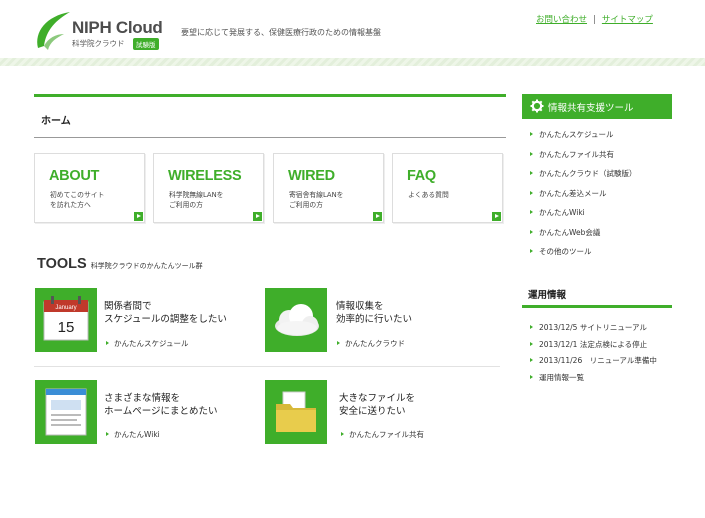  Describe the element at coordinates (208, 188) in the screenshot. I see `nav-box-wireless: WIRELESS 科学院無線LANを ご利用の方` at that location.